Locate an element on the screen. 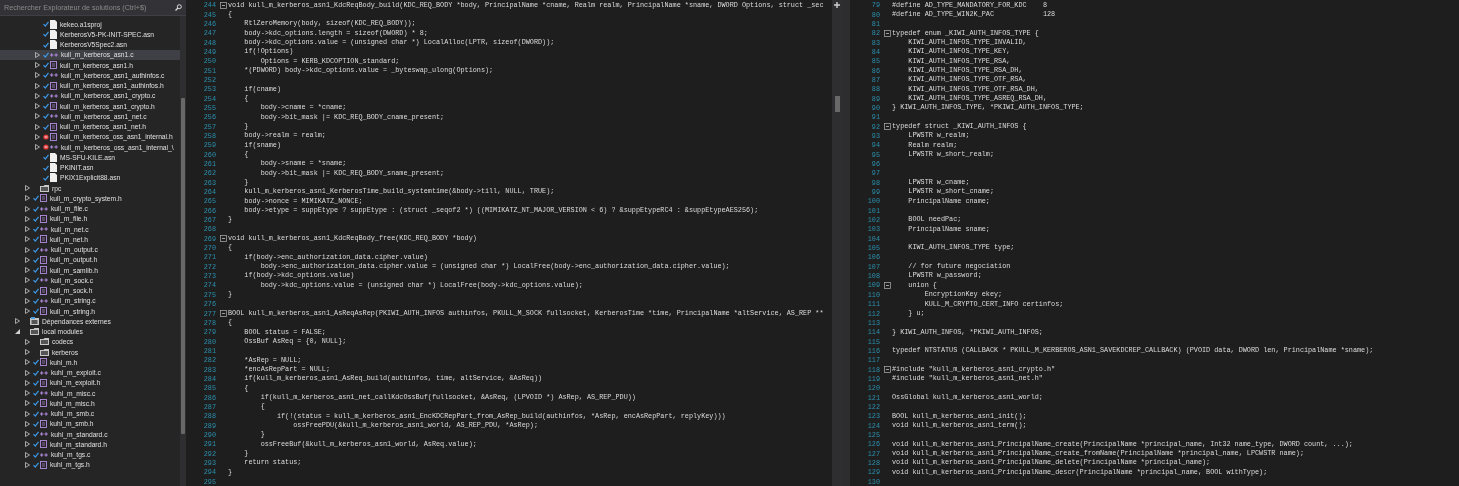  search-icon is located at coordinates (178, 7).